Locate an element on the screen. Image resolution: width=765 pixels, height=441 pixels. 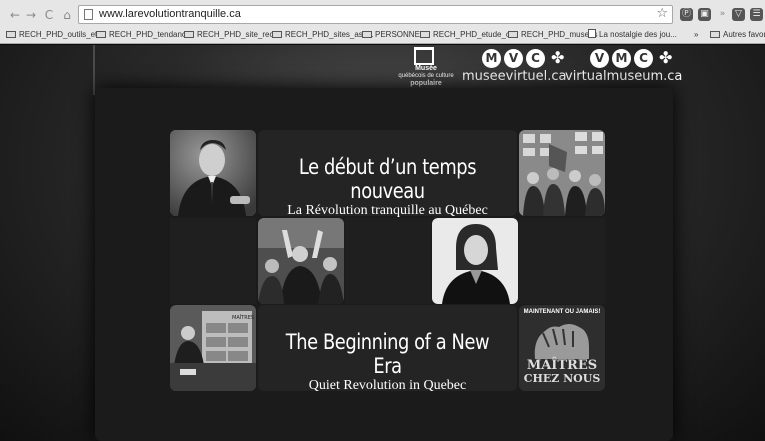
bookmark-label: Autres favoris is located at coordinates (744, 34).